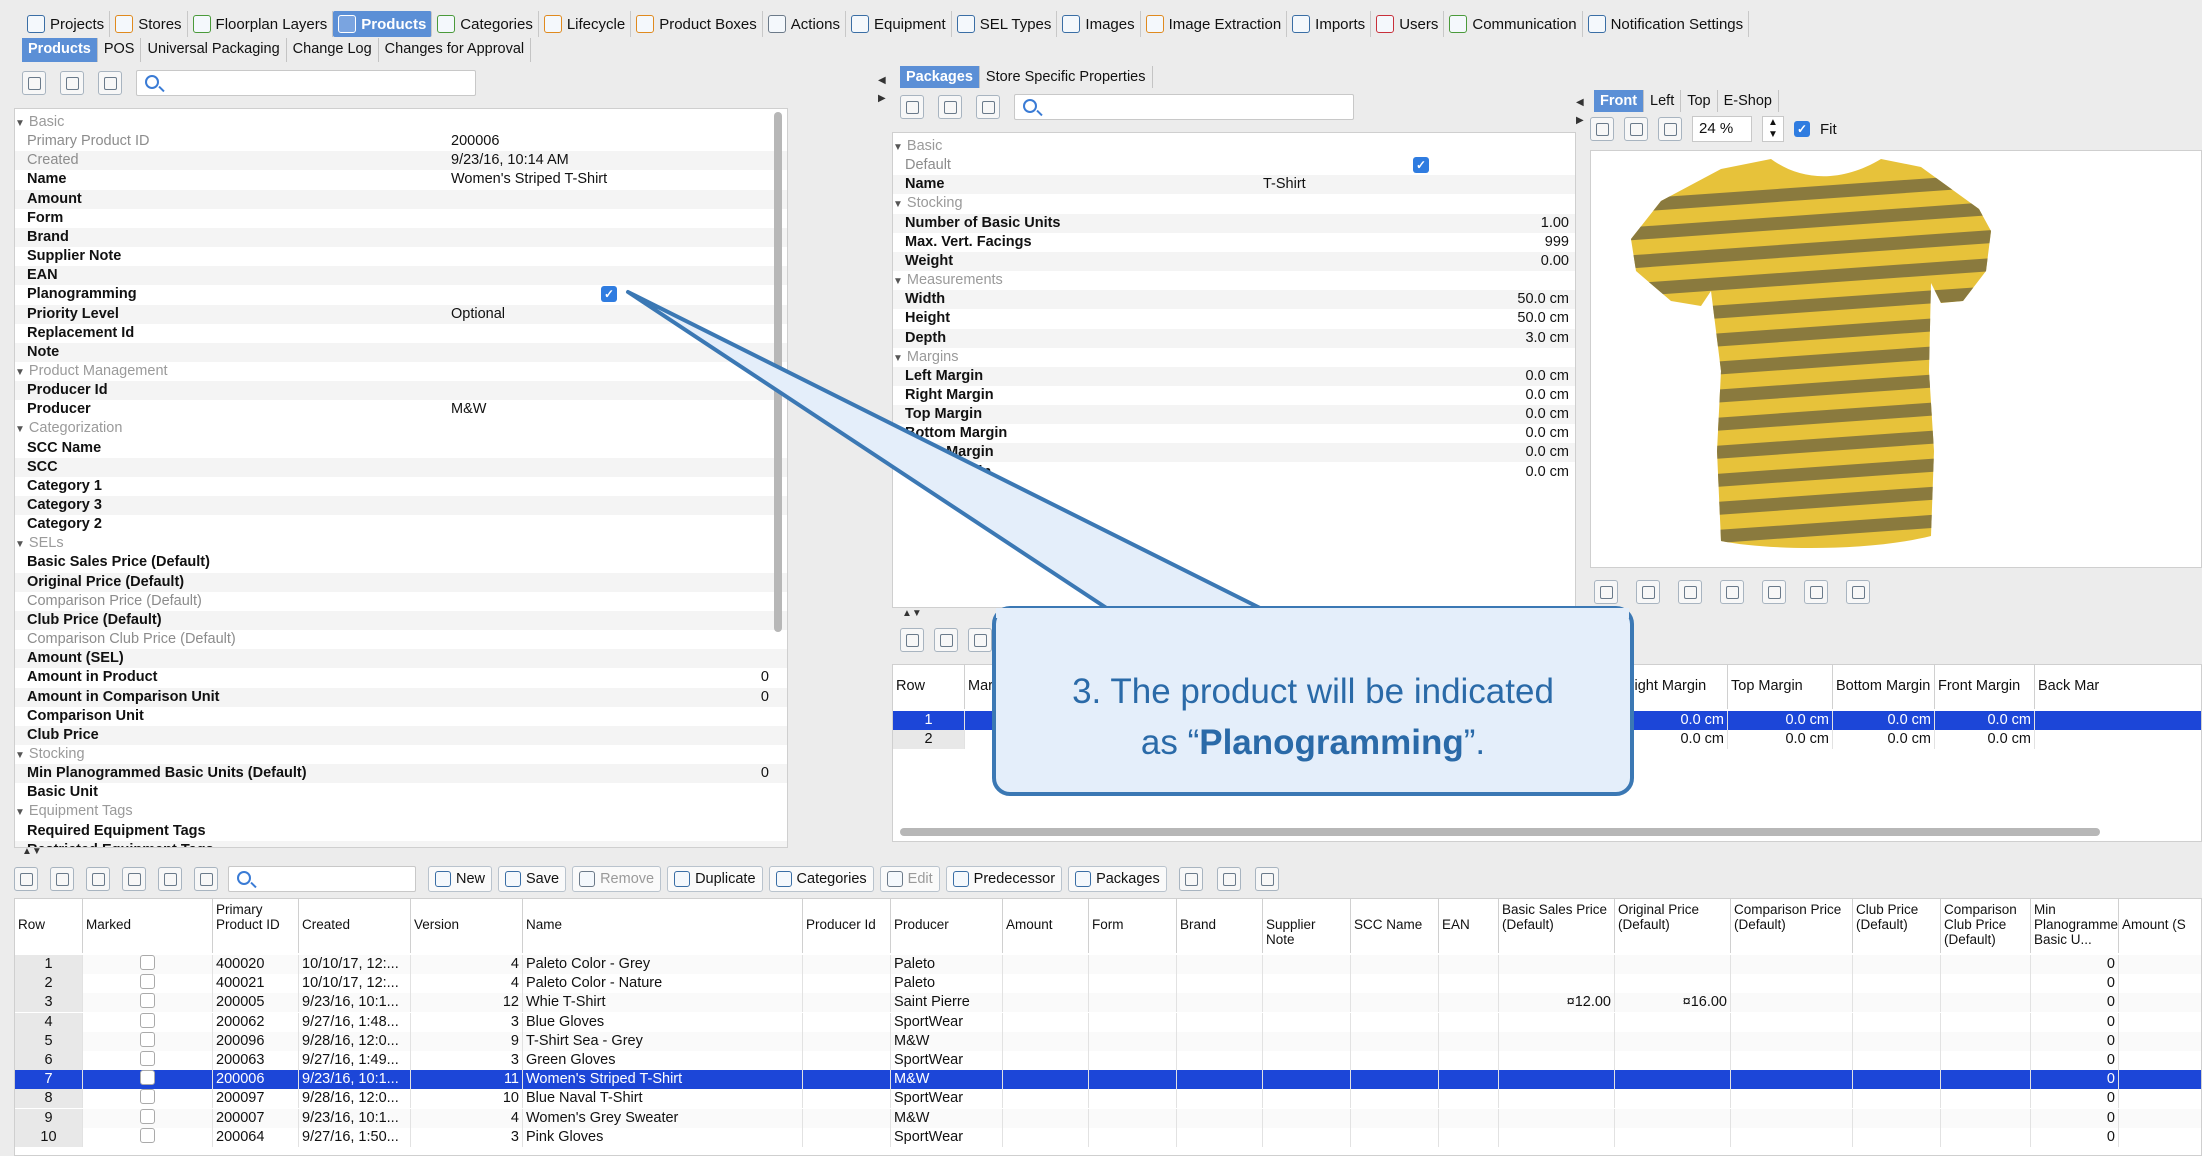 This screenshot has height=1156, width=2202. Describe the element at coordinates (401, 774) in the screenshot. I see `property-row-min-planogrammed-basic-units-default: Min Planogrammed Basic Units (Default) 0` at that location.